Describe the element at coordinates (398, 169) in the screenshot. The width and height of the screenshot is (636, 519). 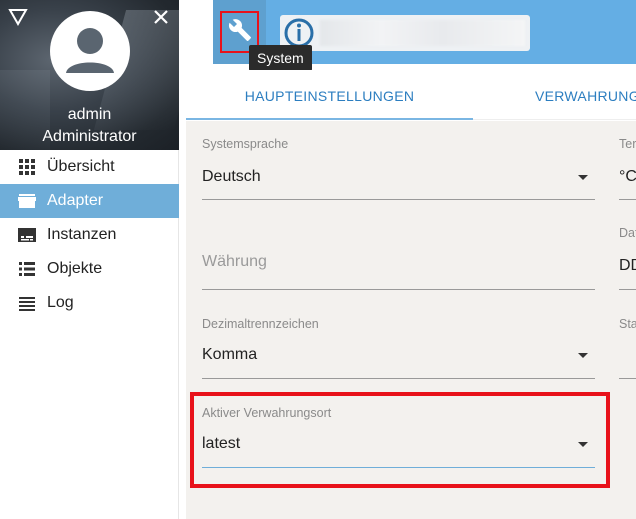
I see `language-select: Systemsprache Deutsch` at that location.